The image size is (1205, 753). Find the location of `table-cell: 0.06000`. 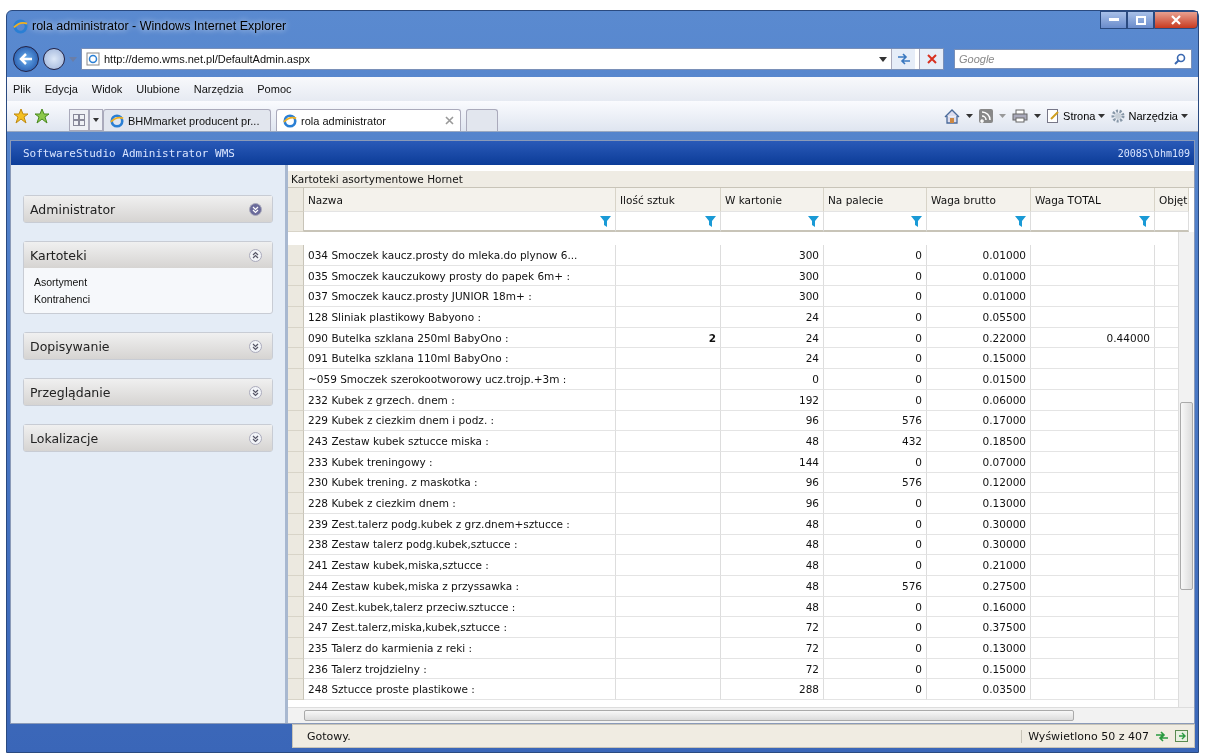

table-cell: 0.06000 is located at coordinates (979, 400).